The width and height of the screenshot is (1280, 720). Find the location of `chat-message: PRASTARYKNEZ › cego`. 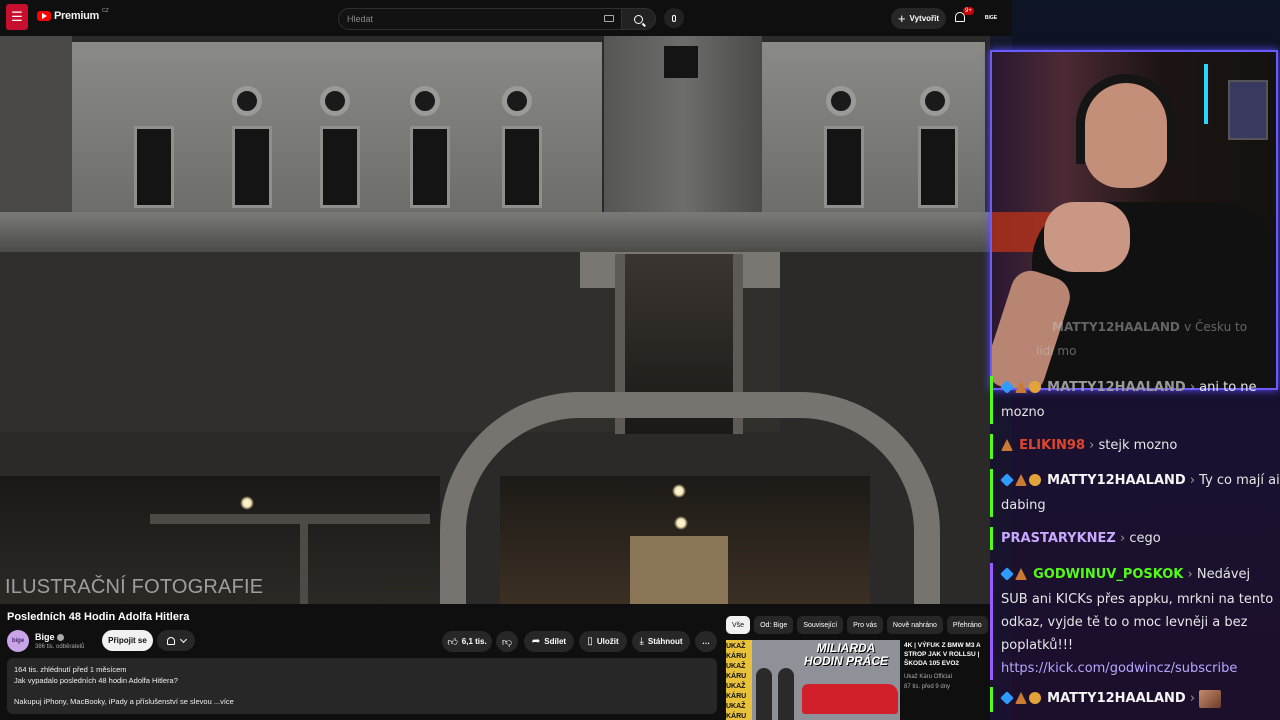

chat-message: PRASTARYKNEZ › cego is located at coordinates (1135, 538).